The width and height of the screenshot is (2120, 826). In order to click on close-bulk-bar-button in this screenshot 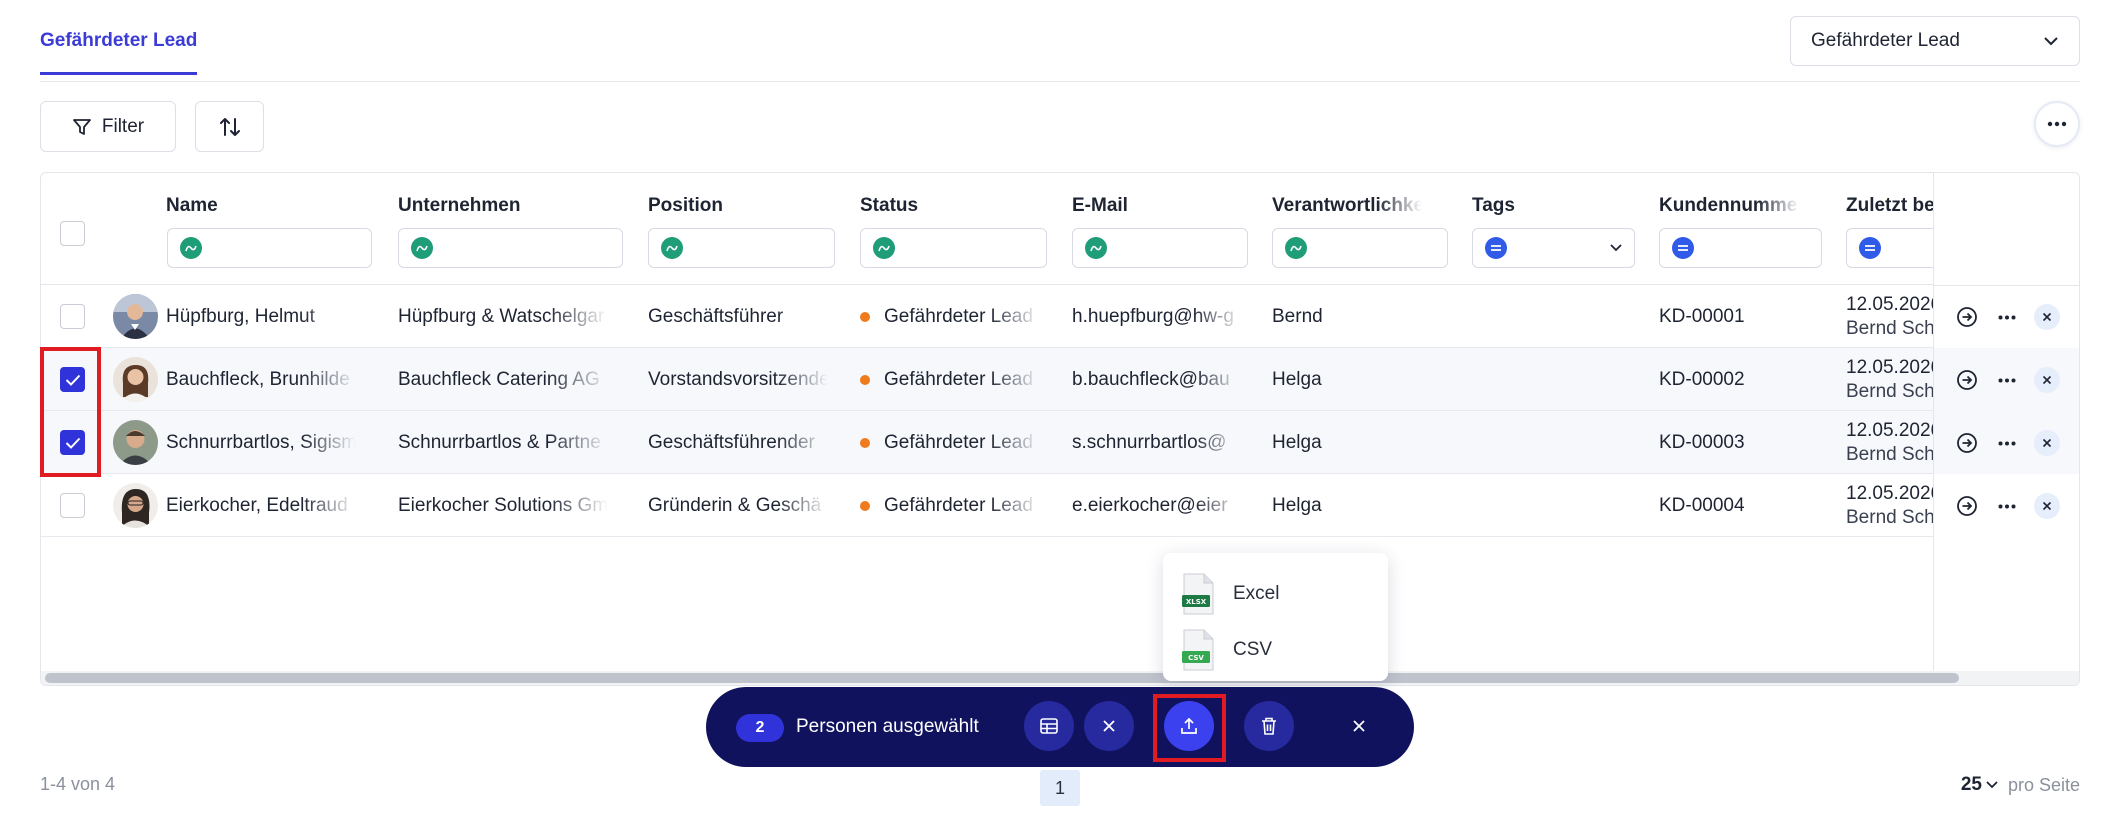, I will do `click(1359, 726)`.